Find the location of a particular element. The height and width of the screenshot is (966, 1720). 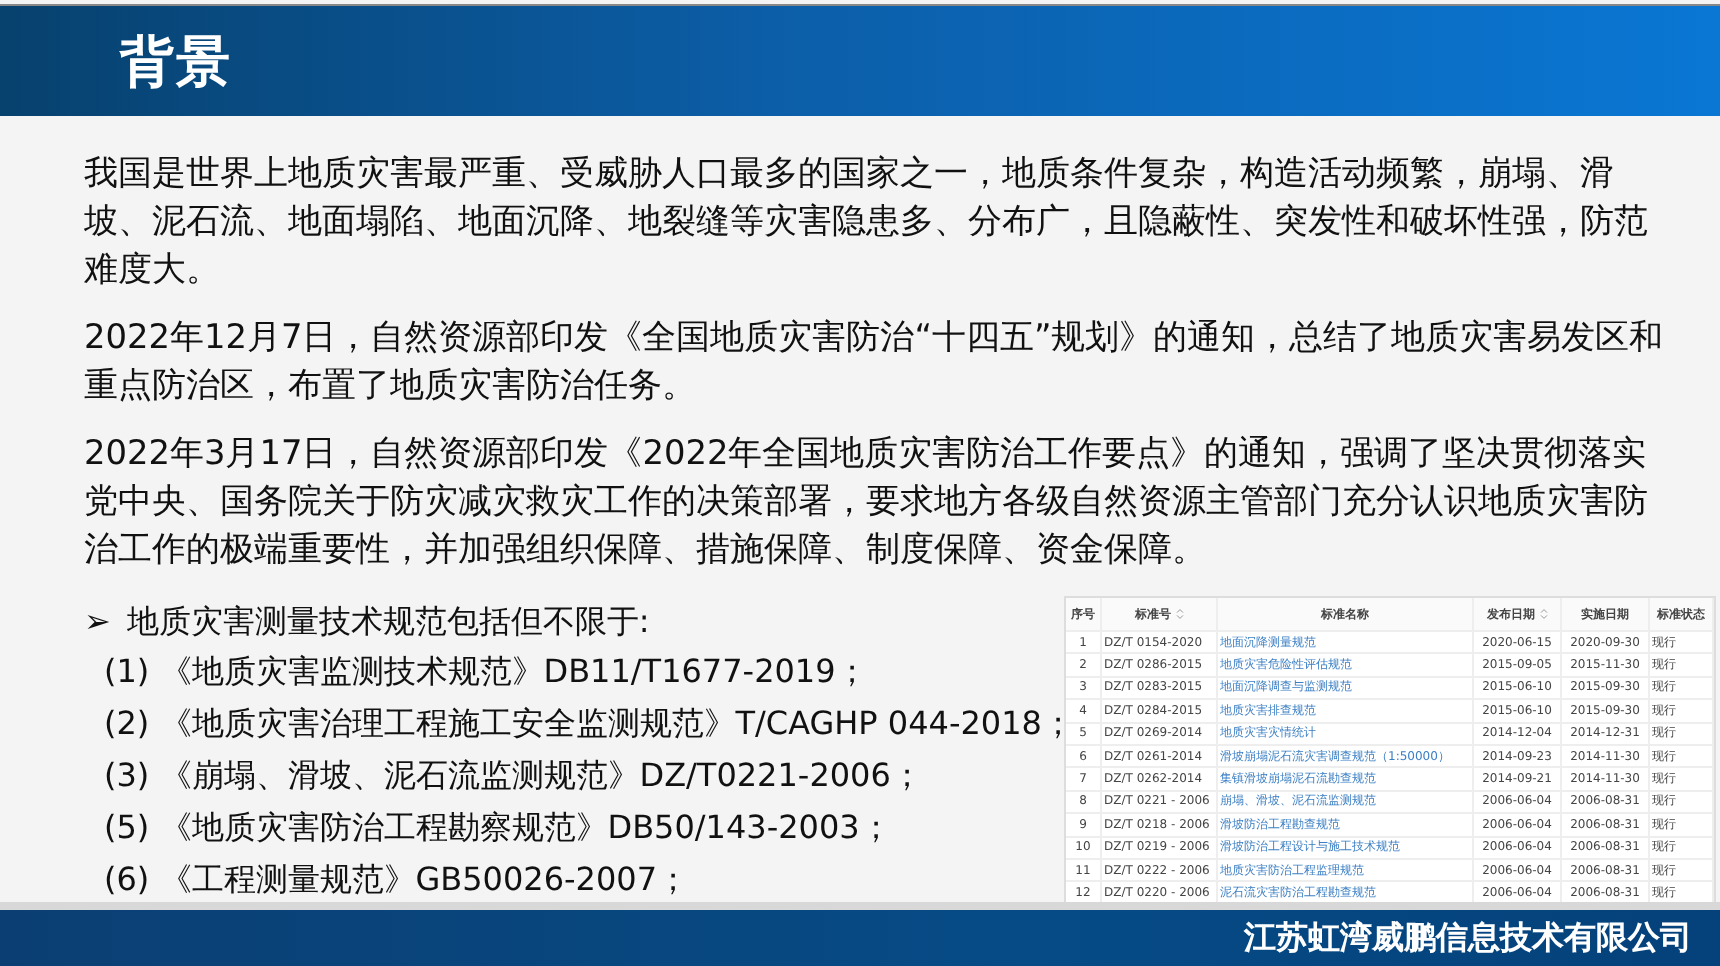

standard-item: (1) 《地质灾害监测技术规范》DB11/T1677-2019； is located at coordinates (486, 672).